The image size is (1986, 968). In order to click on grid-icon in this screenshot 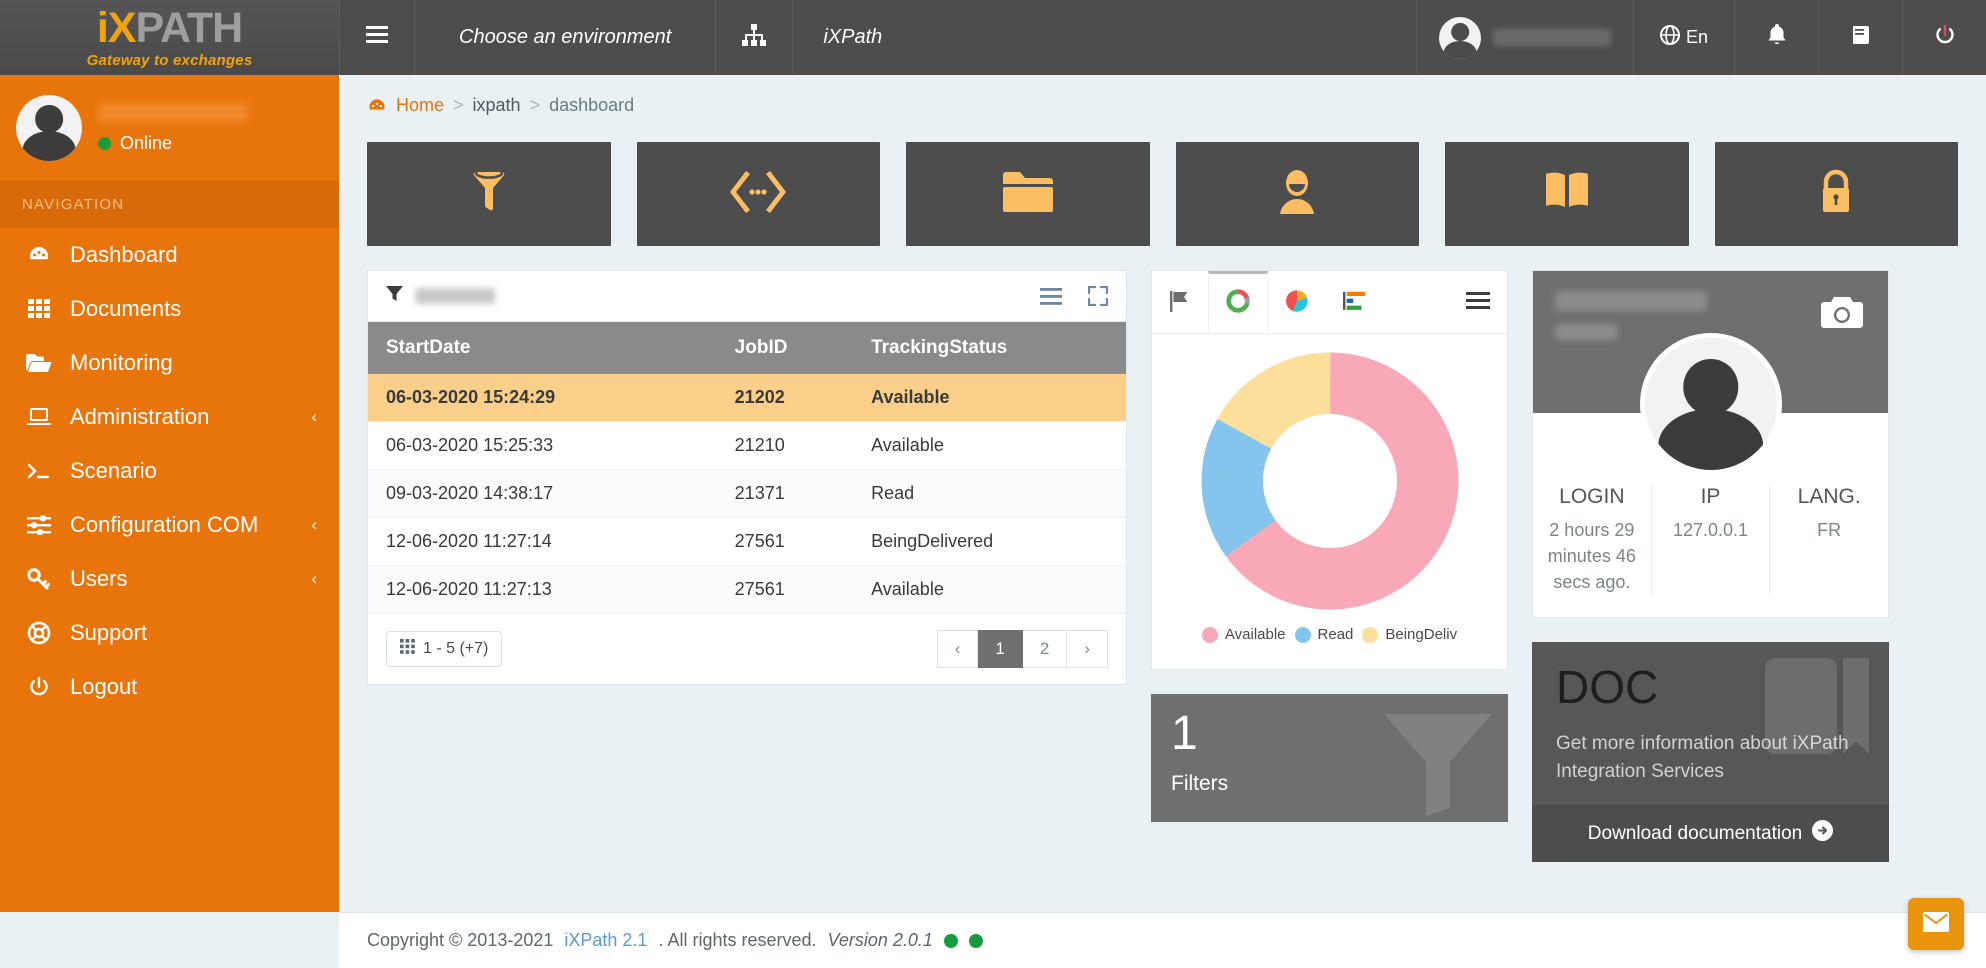, I will do `click(407, 649)`.